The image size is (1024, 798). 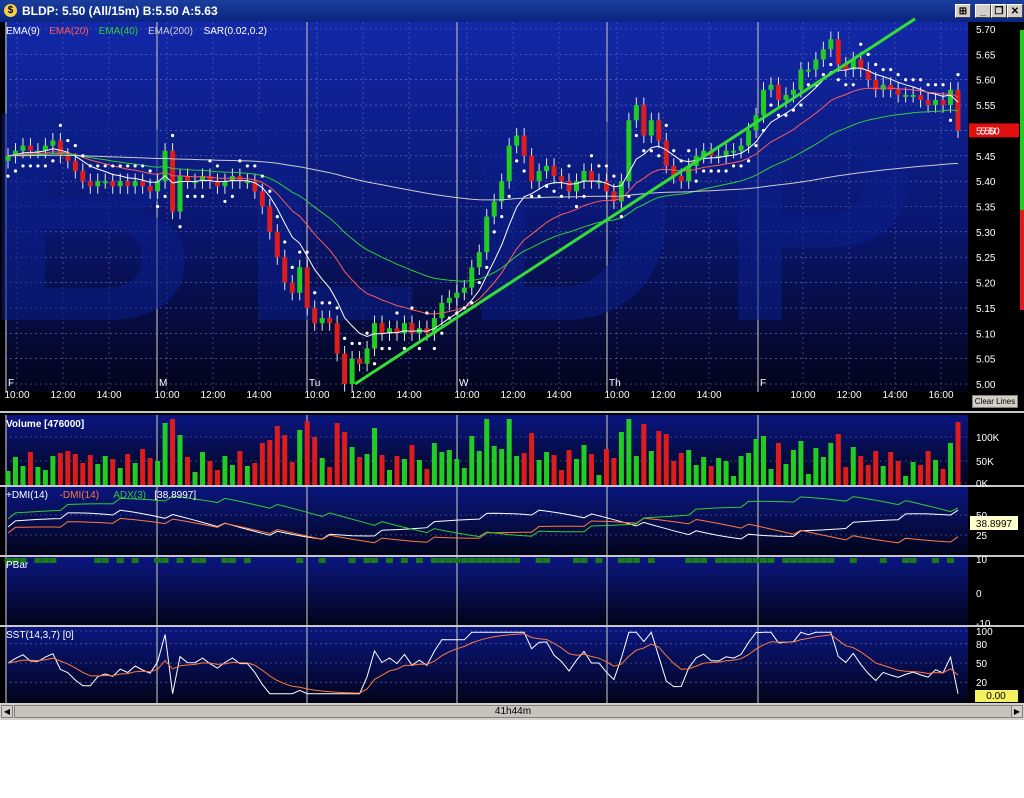 What do you see at coordinates (982, 516) in the screenshot?
I see `dmi-tick-label: 50` at bounding box center [982, 516].